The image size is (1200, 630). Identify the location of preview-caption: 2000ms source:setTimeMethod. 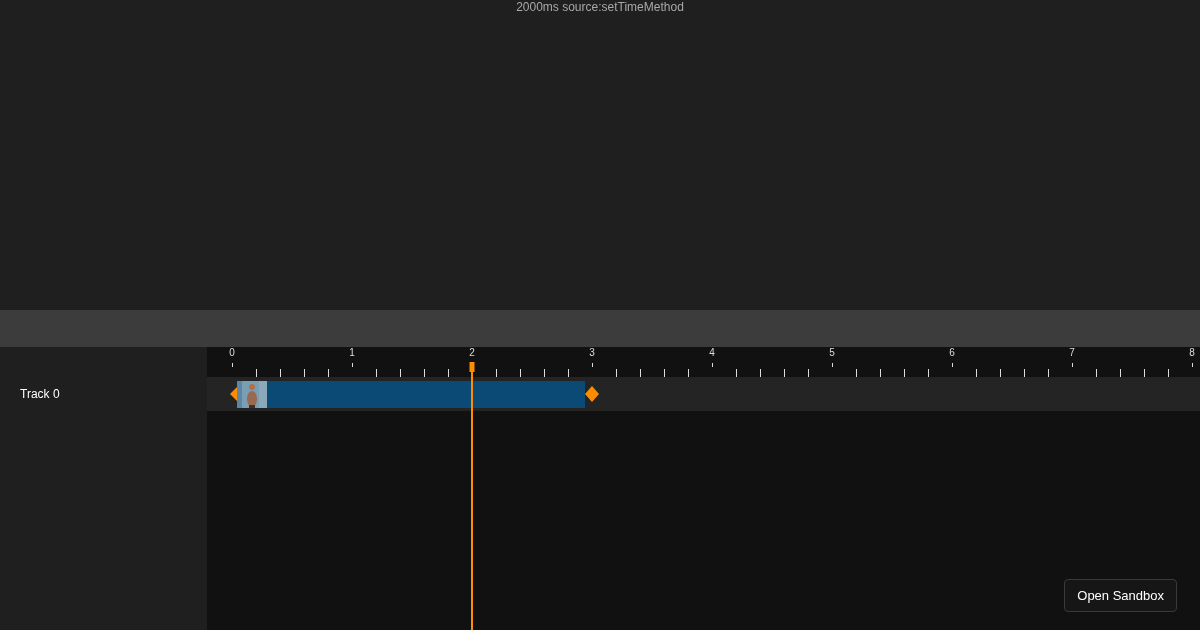
(600, 8).